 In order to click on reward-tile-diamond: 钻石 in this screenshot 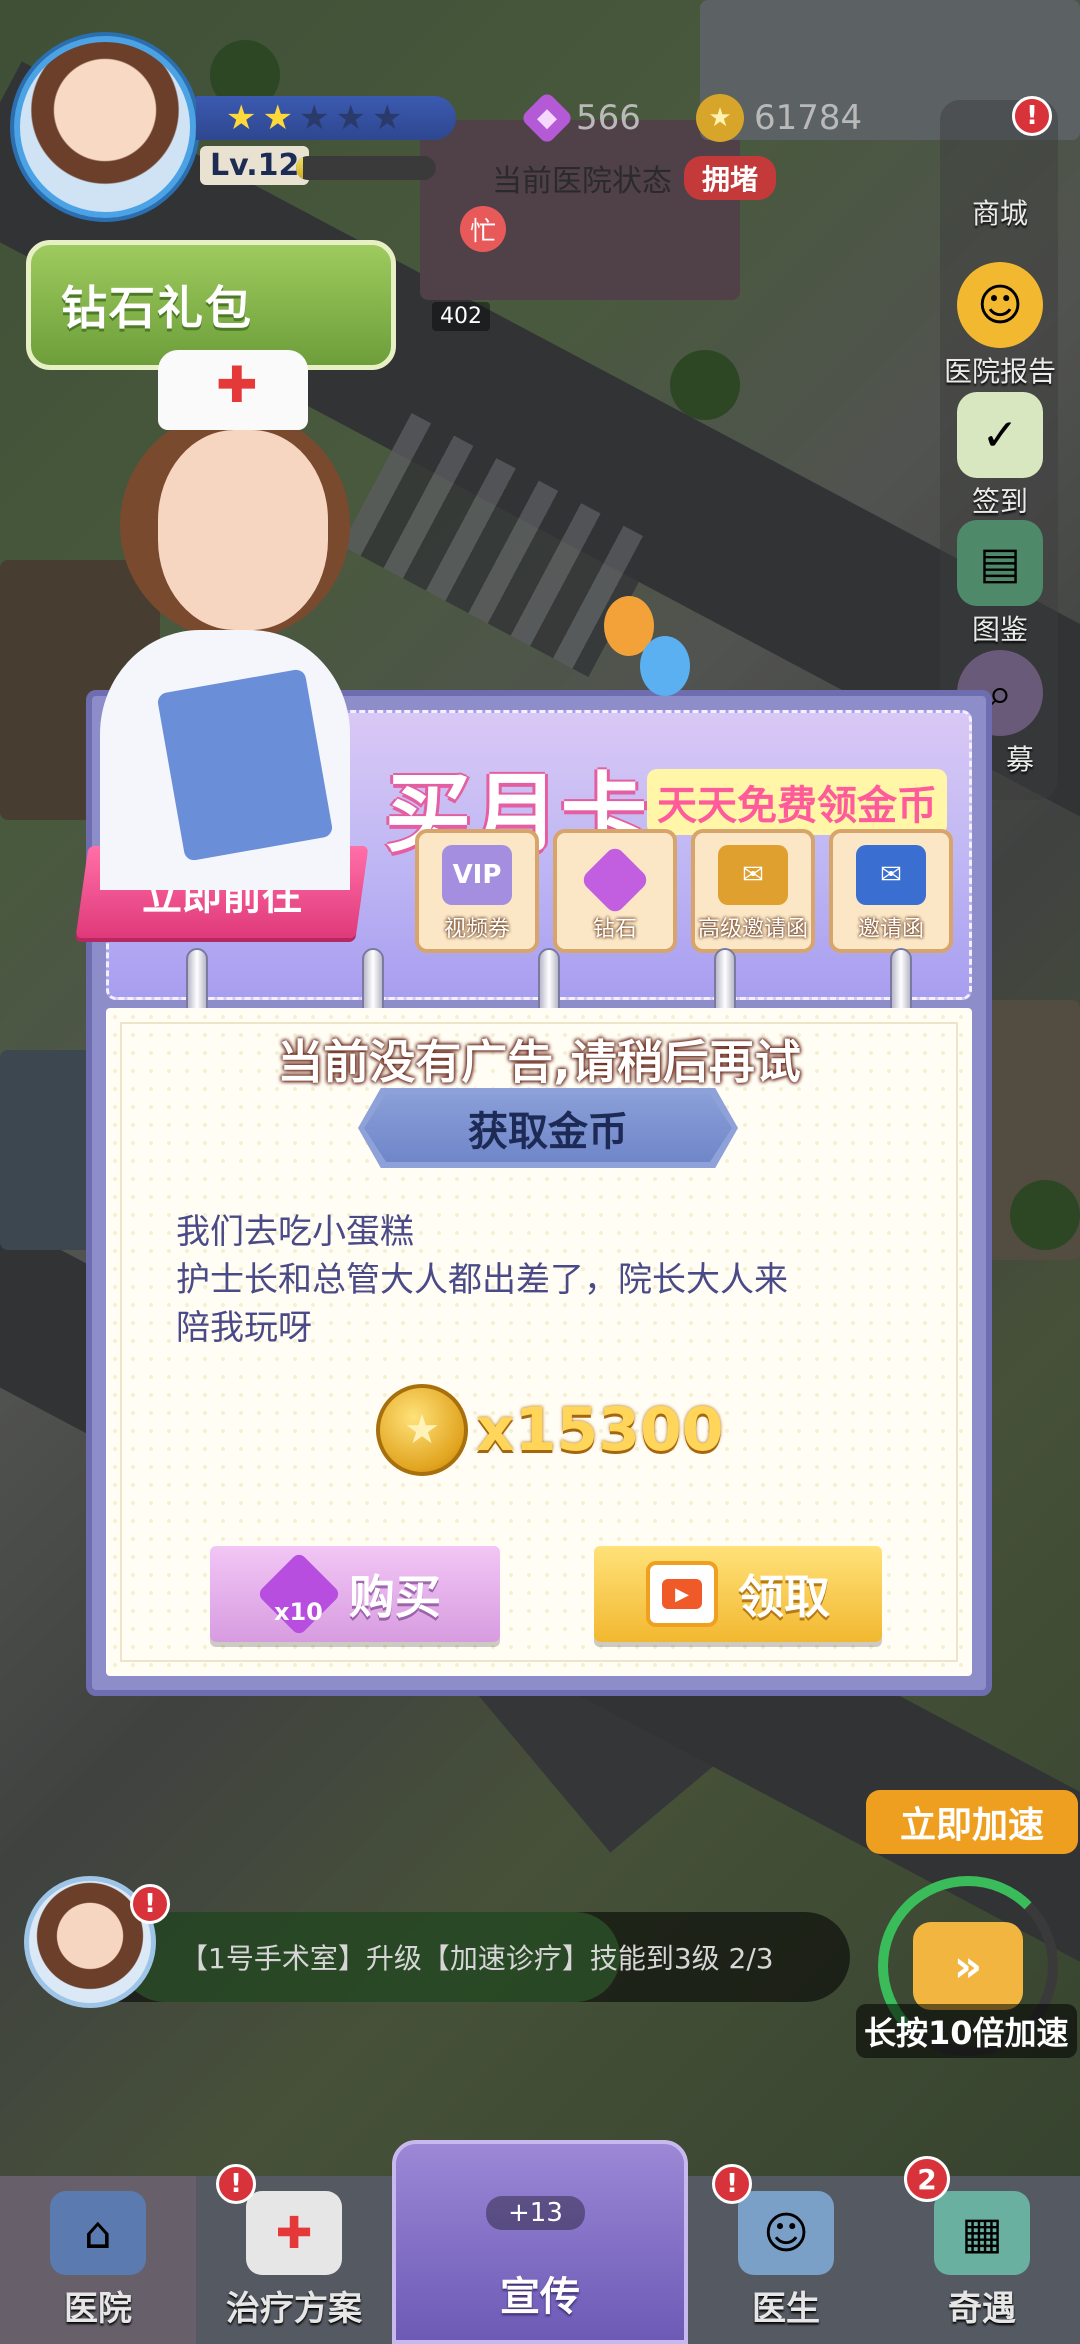, I will do `click(615, 891)`.